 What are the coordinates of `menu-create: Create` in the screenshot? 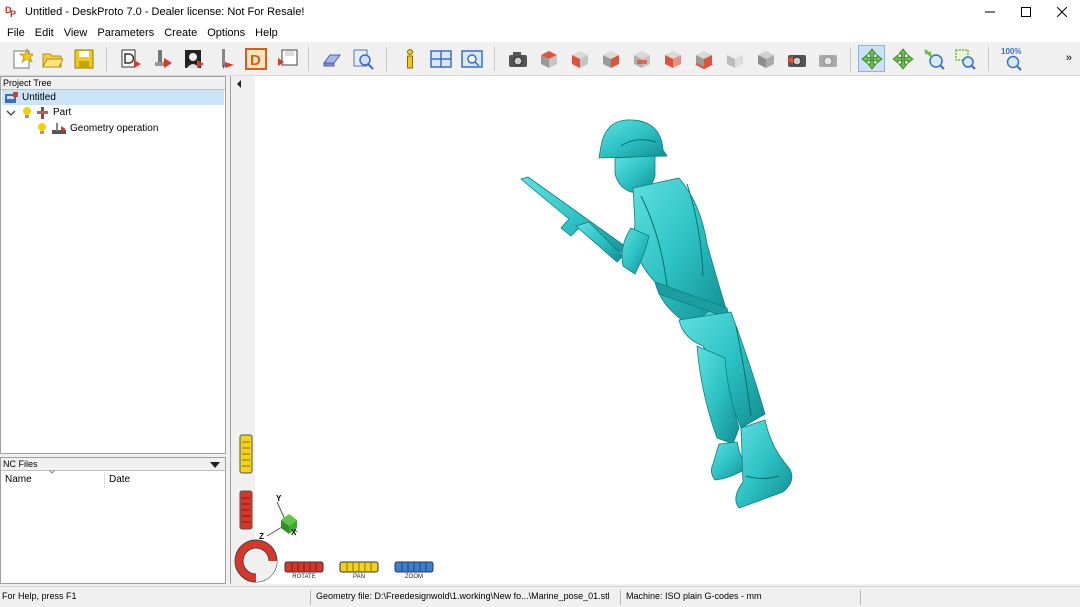 It's located at (180, 33).